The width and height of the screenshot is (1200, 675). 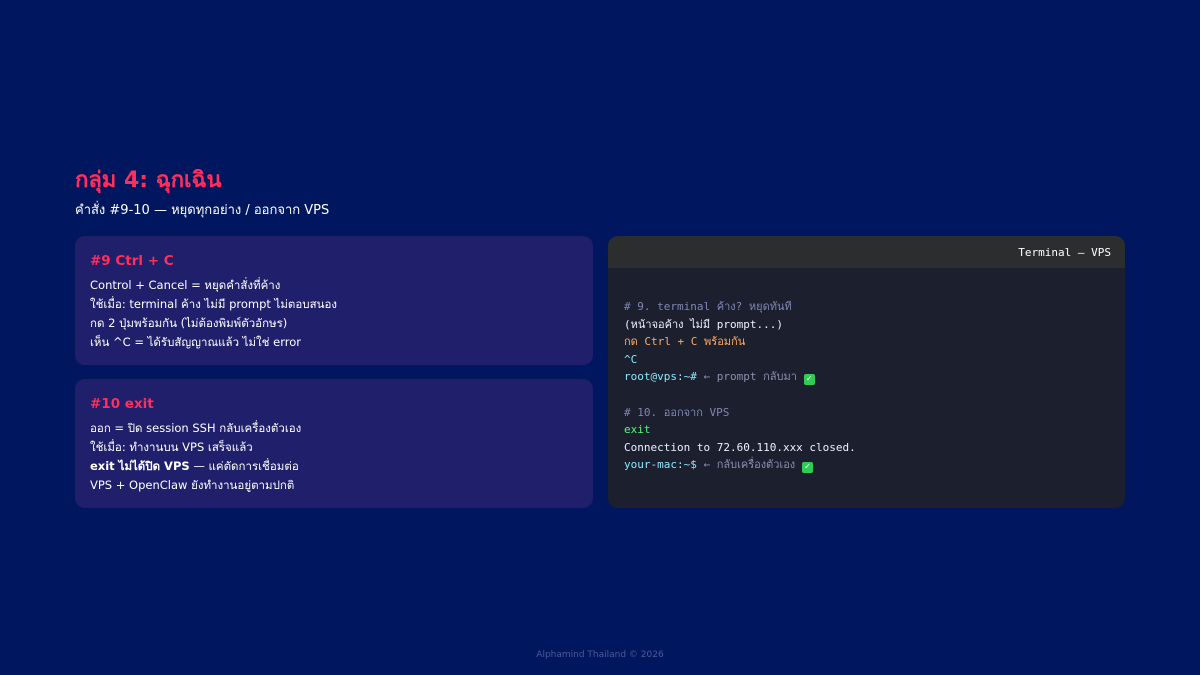 I want to click on terminal-title-bar: Terminal — VPS, so click(x=866, y=252).